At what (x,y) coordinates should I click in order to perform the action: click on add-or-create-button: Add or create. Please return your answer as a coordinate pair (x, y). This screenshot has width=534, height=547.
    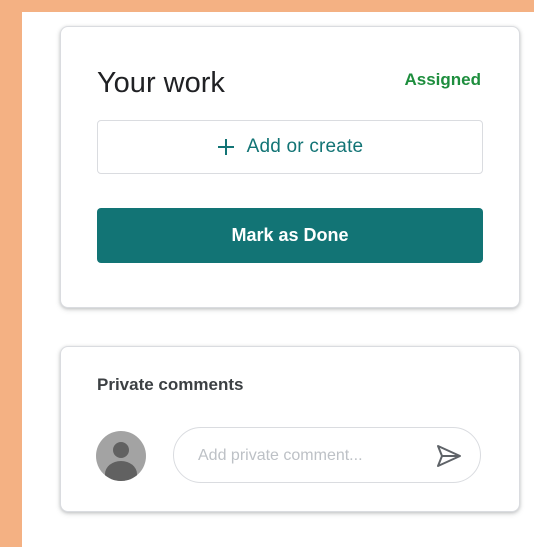
    Looking at the image, I should click on (290, 147).